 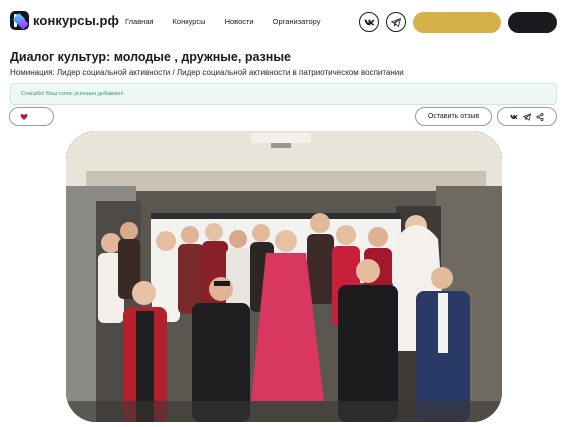 What do you see at coordinates (283, 94) in the screenshot?
I see `success-alert: Спасибо! Ваш голос успешно добавлен!` at bounding box center [283, 94].